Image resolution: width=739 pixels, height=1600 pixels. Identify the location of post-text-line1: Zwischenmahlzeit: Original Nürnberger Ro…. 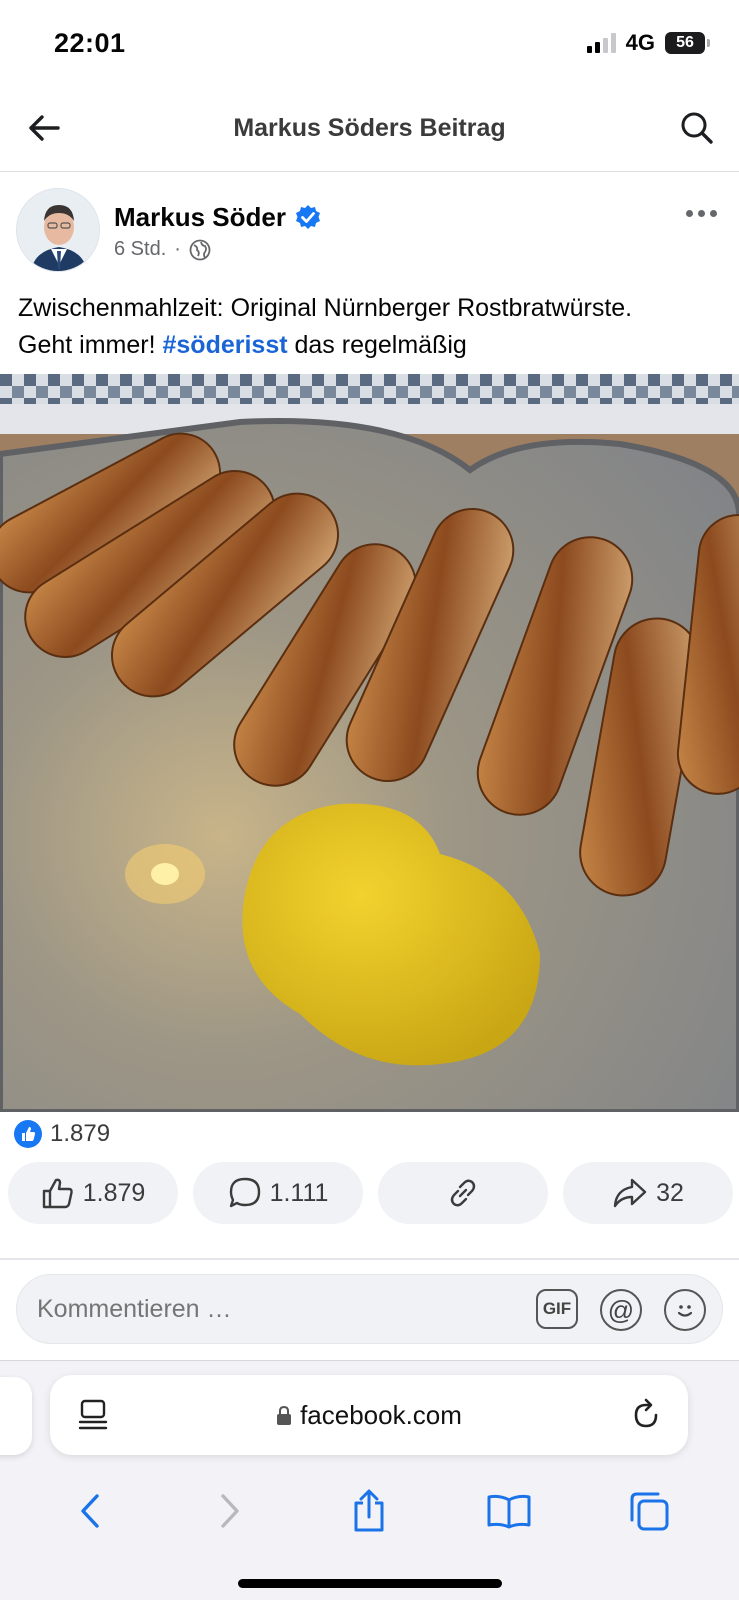
(325, 308).